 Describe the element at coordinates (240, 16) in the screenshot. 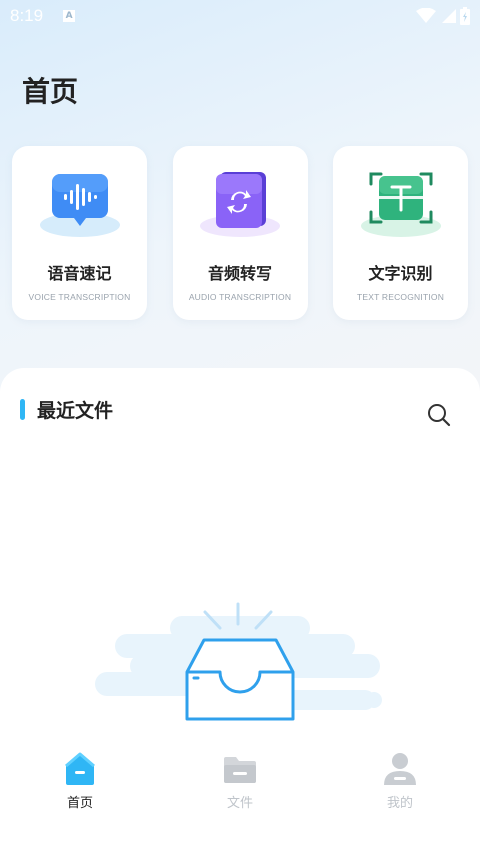

I see `status-bar: 8:19 A` at that location.